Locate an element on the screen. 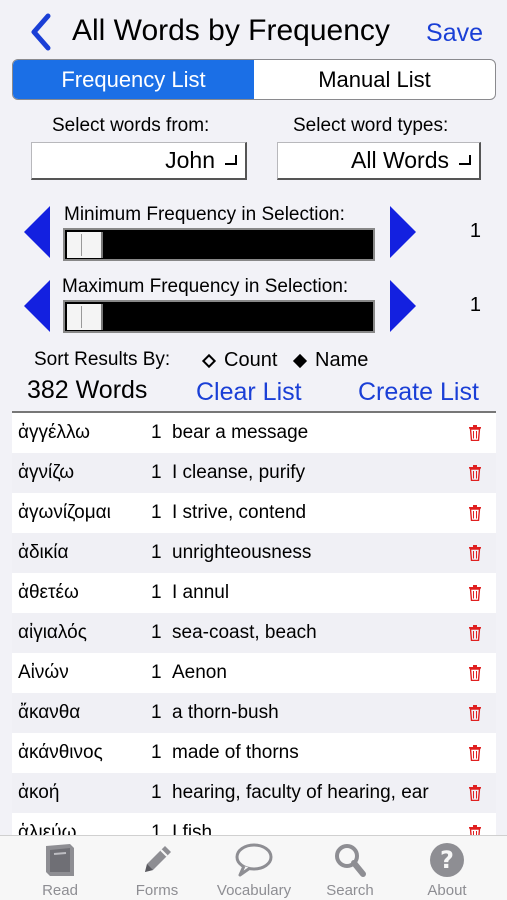 This screenshot has width=507, height=900. save-button: Save is located at coordinates (454, 33).